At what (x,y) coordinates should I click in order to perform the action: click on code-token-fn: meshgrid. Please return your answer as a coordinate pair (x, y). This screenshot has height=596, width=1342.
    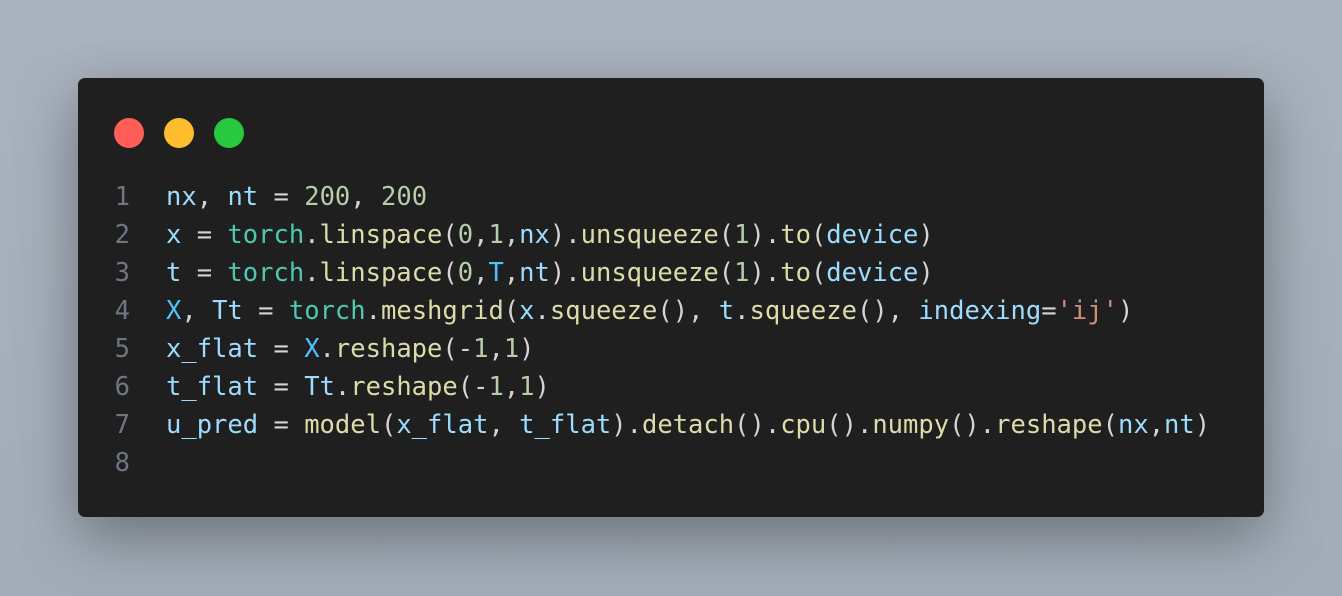
    Looking at the image, I should click on (442, 311).